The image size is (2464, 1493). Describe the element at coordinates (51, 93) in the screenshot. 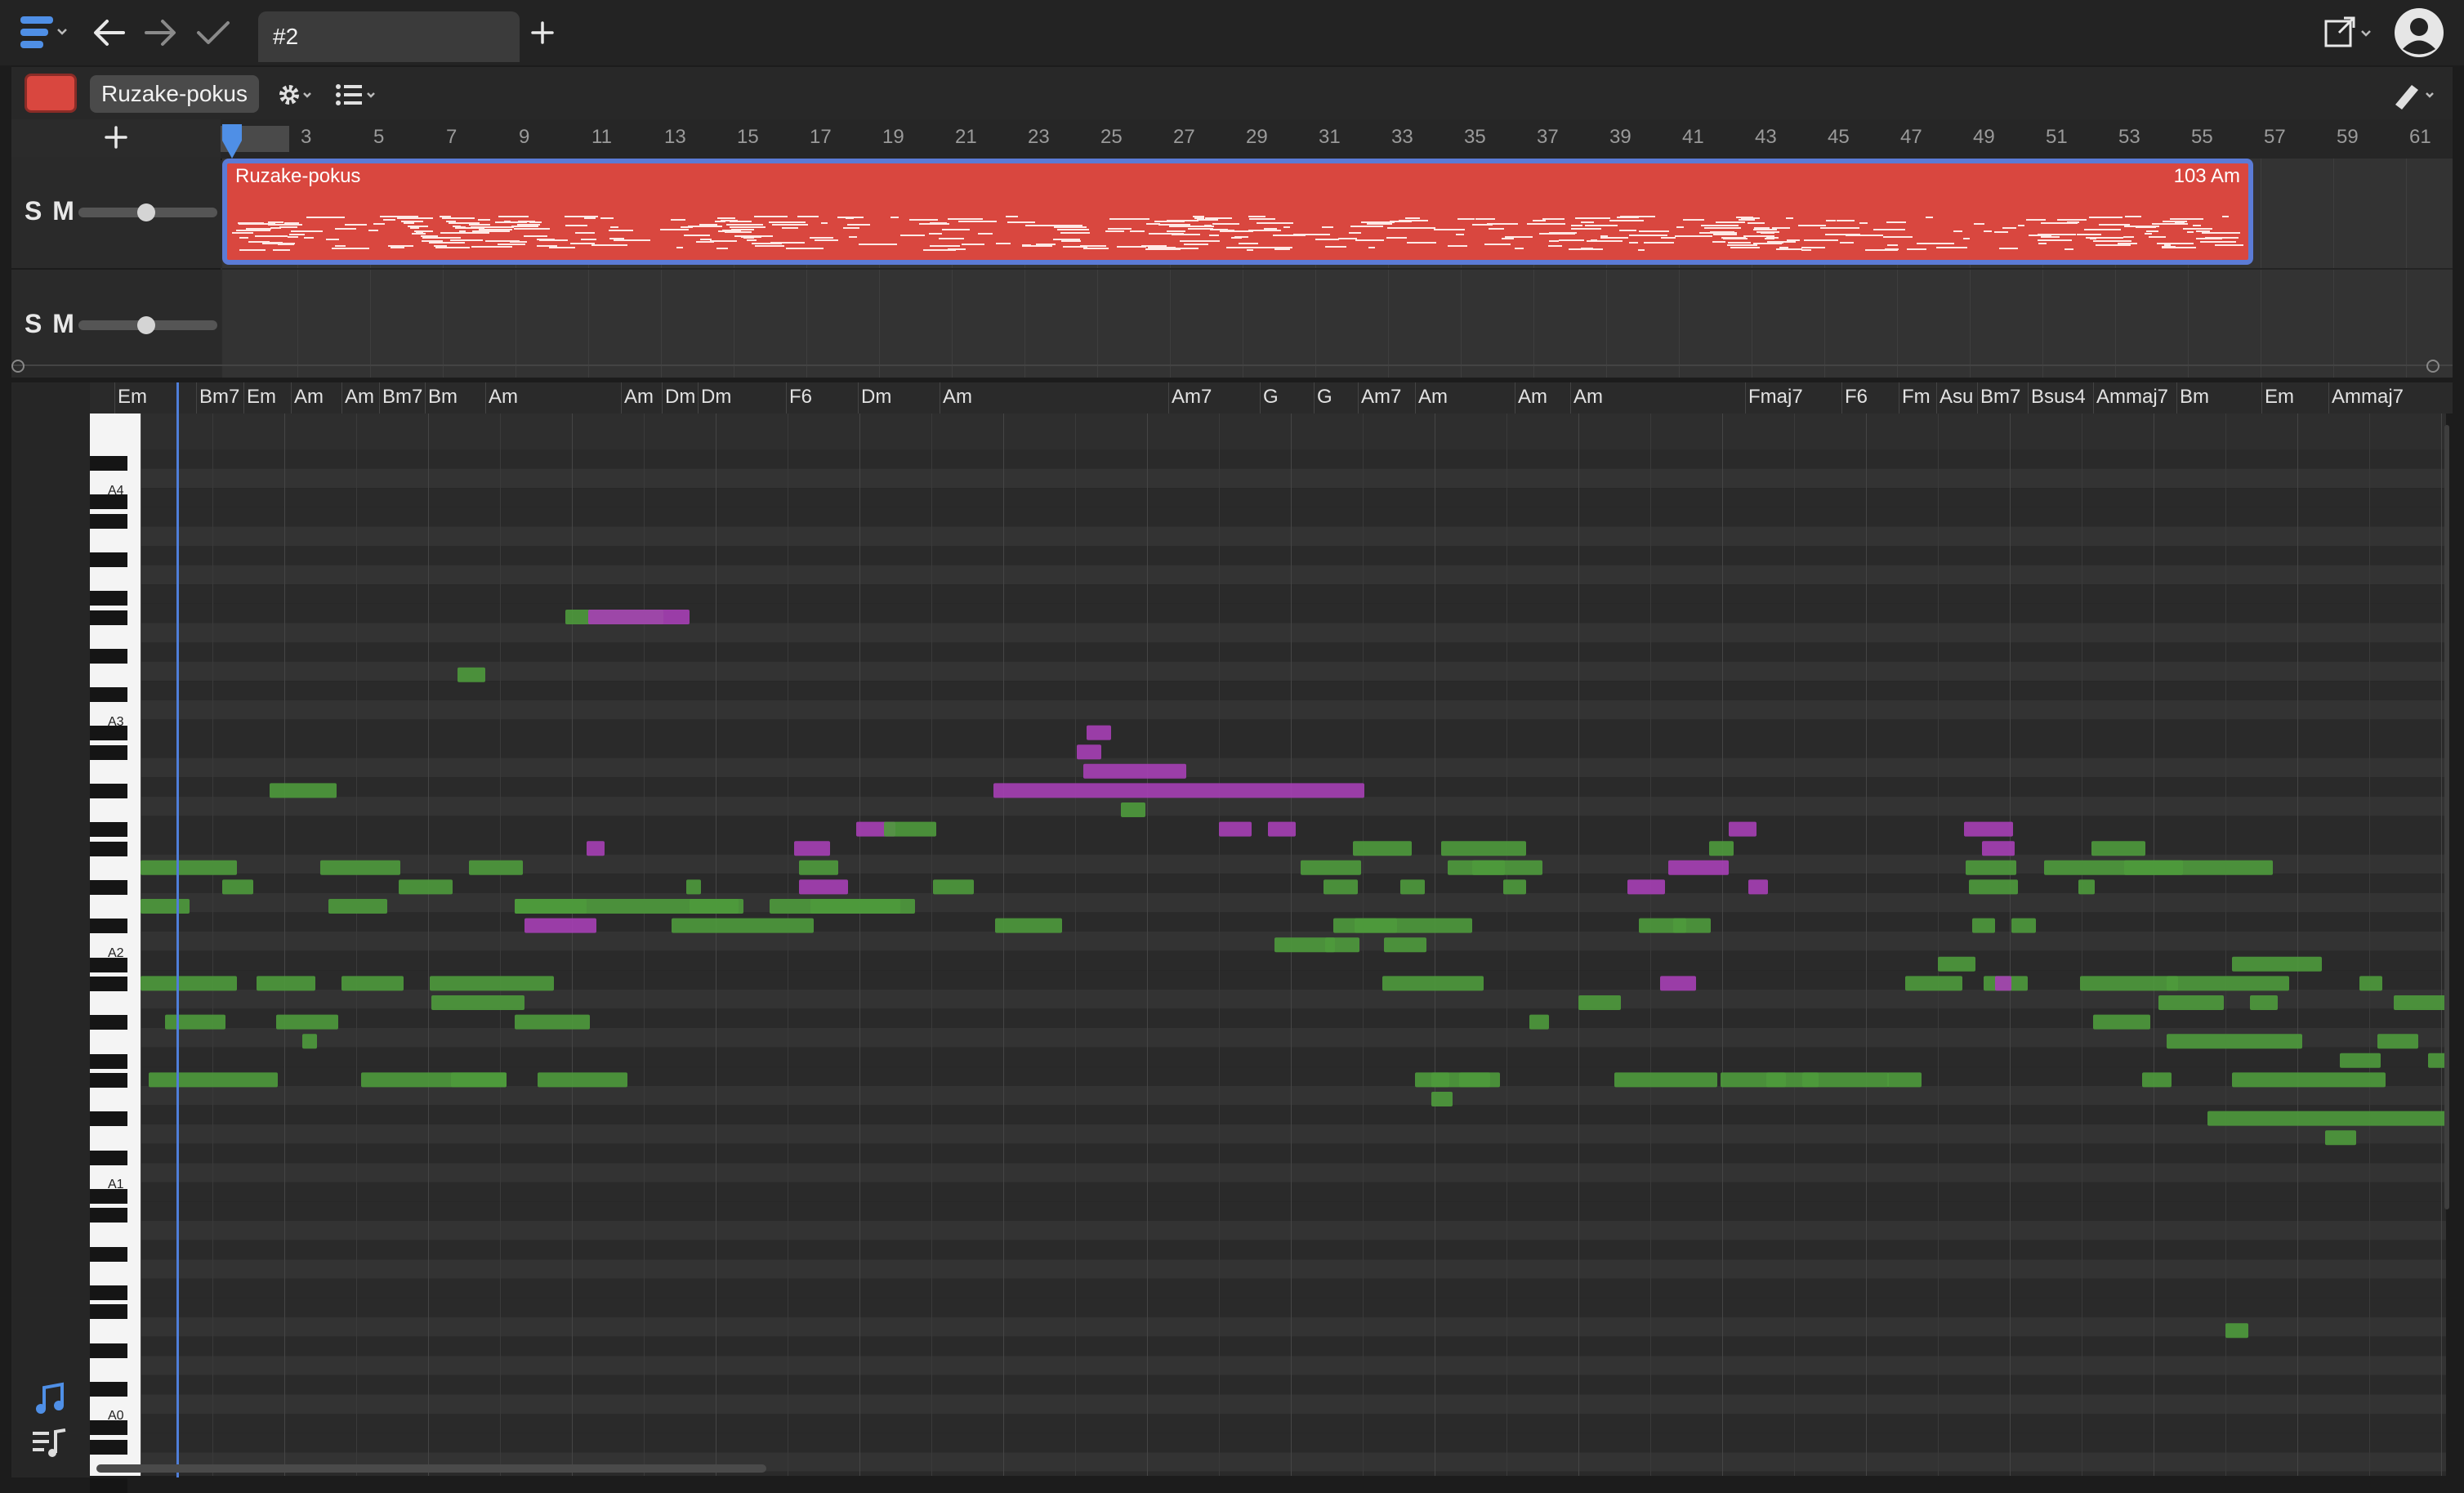

I see `track-color-swatch` at that location.